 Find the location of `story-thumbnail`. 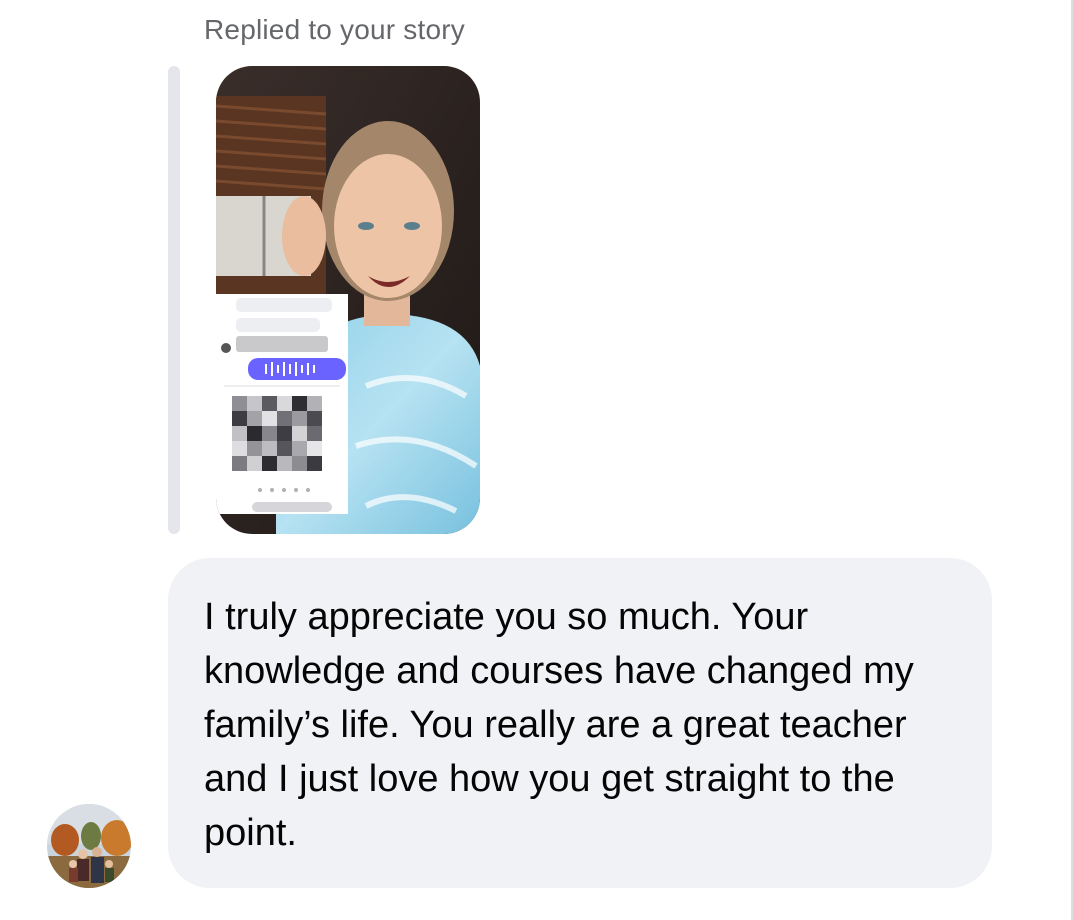

story-thumbnail is located at coordinates (348, 300).